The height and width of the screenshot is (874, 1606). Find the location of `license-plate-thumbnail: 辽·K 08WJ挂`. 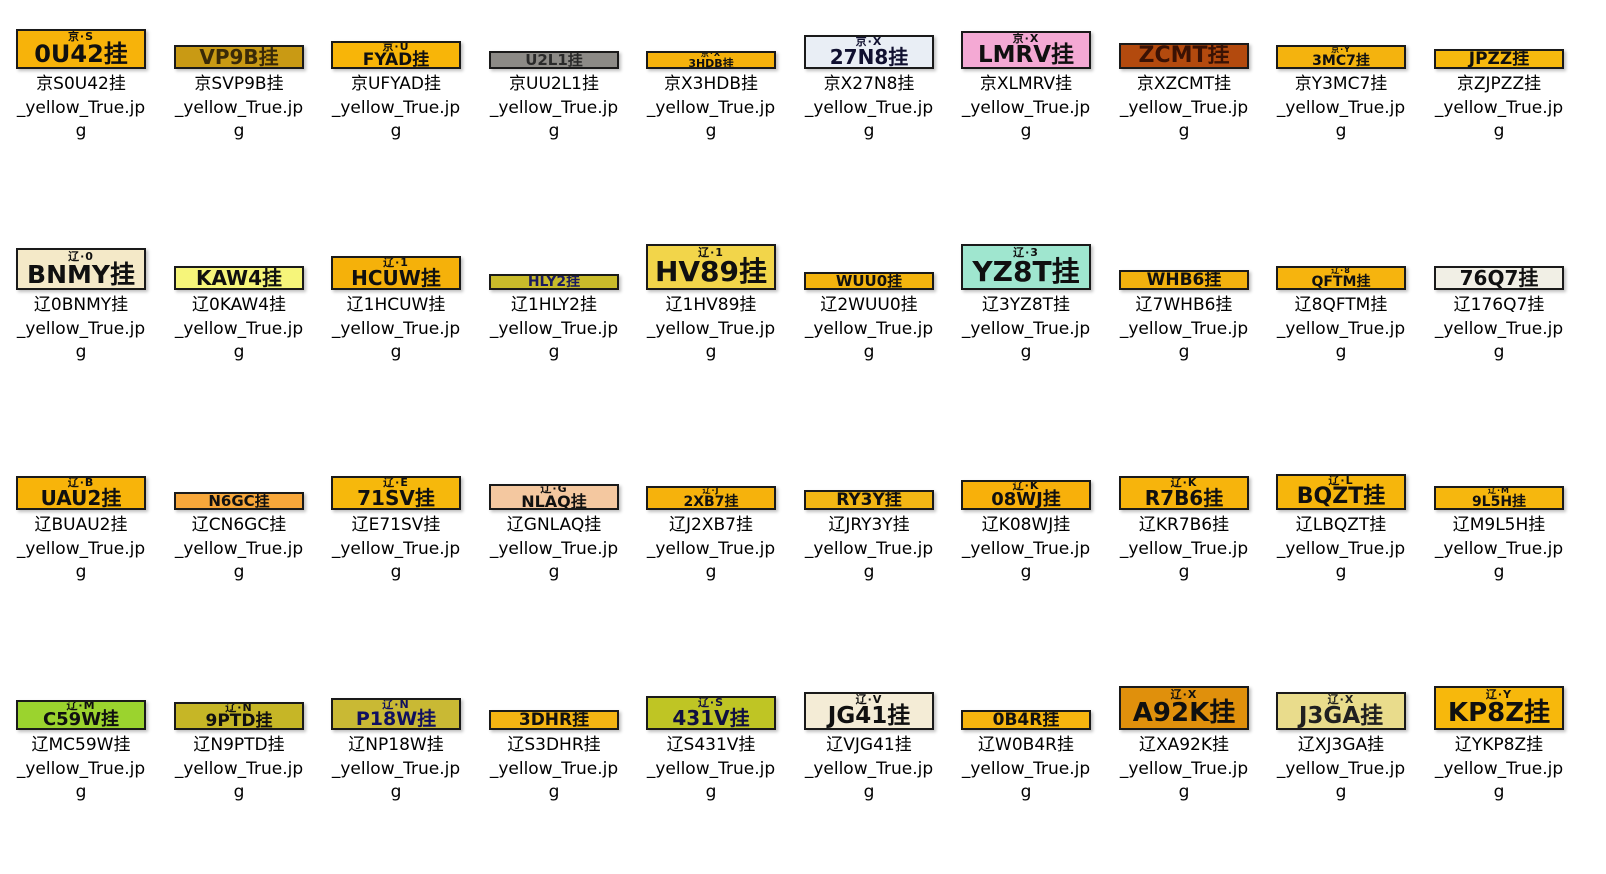

license-plate-thumbnail: 辽·K 08WJ挂 is located at coordinates (1026, 495).